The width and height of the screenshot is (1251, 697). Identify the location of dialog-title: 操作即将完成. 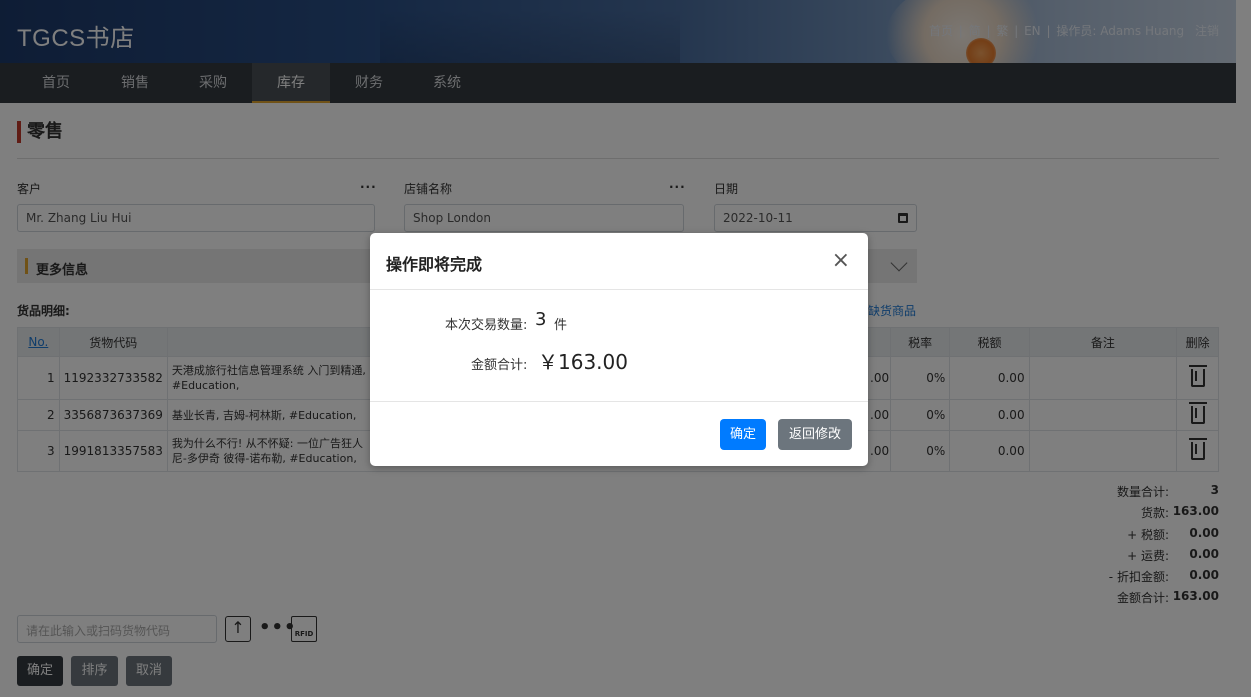
(434, 264).